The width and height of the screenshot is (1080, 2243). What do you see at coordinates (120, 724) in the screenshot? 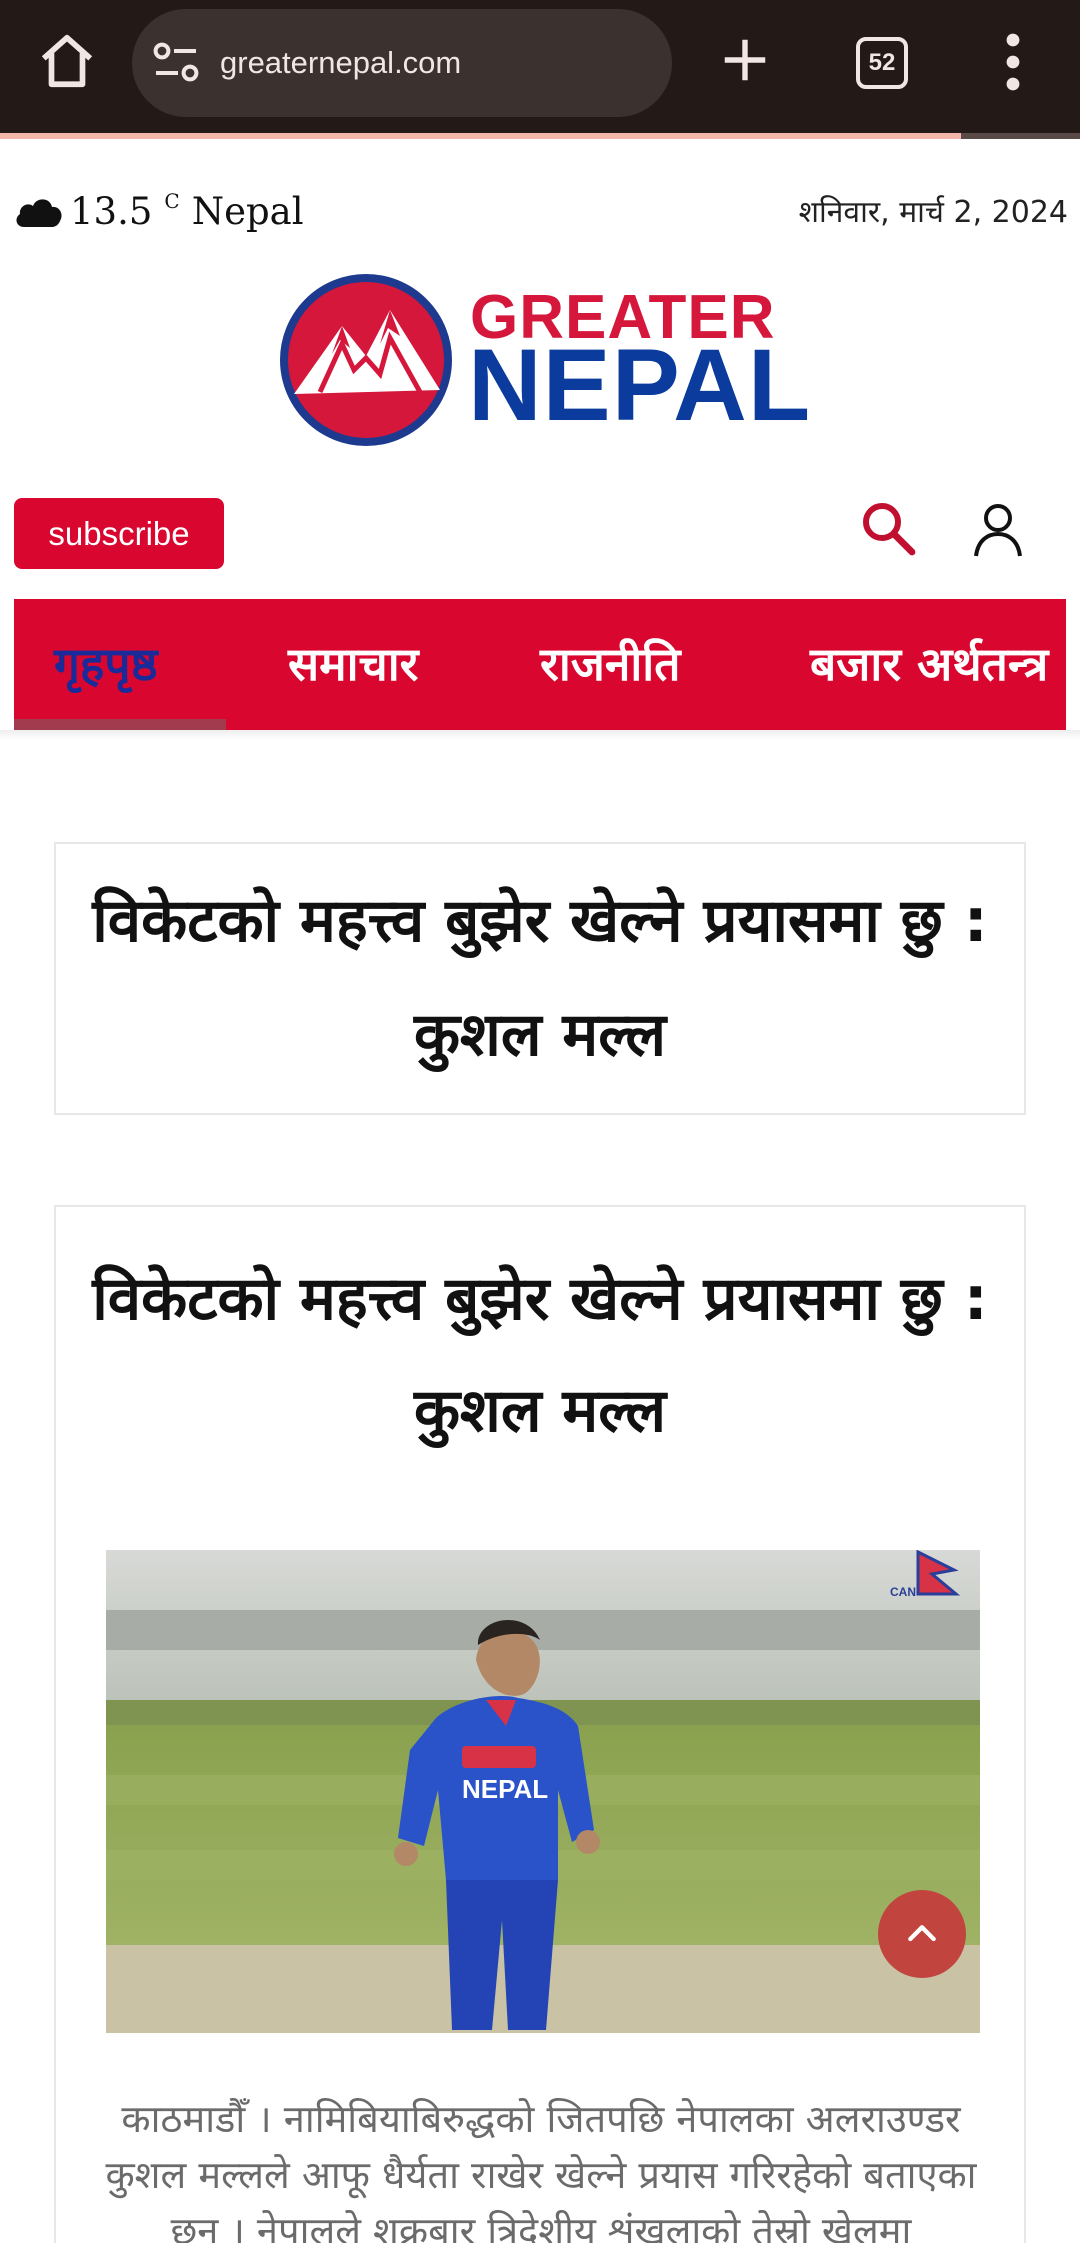
I see `nav-active-indicator` at bounding box center [120, 724].